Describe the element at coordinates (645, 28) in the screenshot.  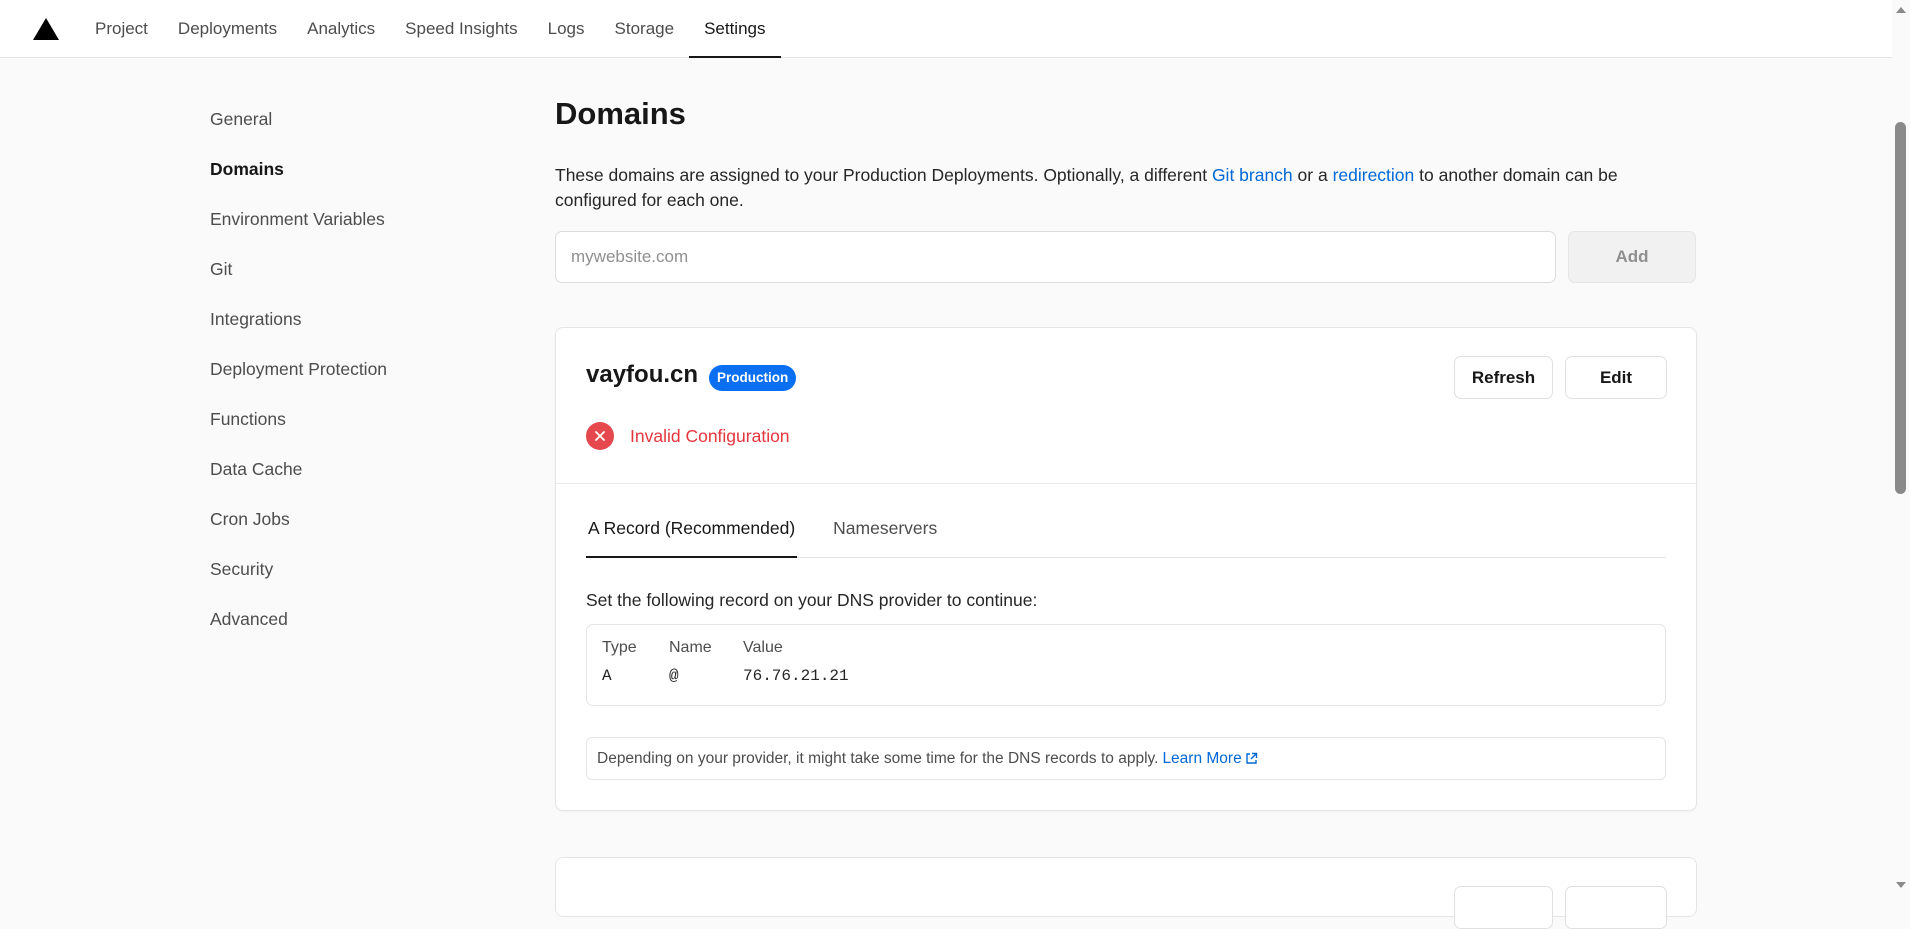
I see `nav-tab-storage: Storage` at that location.